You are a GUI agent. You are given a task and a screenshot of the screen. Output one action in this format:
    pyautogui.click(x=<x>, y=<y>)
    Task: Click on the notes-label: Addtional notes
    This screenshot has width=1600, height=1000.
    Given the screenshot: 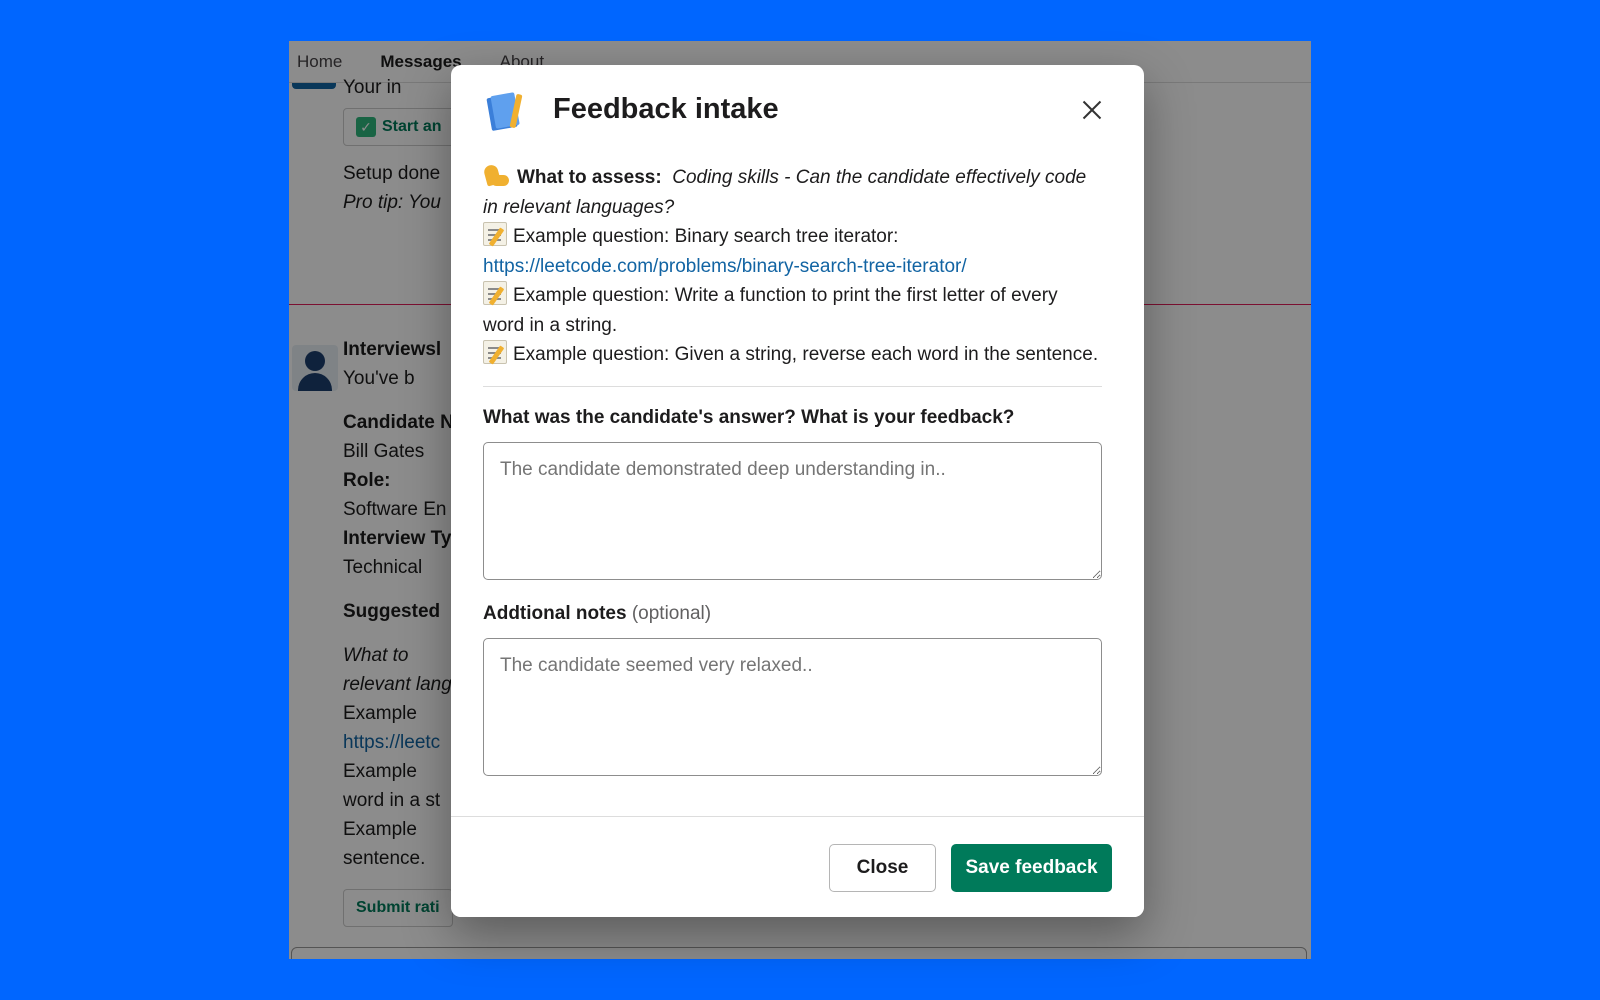 What is the action you would take?
    pyautogui.click(x=555, y=613)
    